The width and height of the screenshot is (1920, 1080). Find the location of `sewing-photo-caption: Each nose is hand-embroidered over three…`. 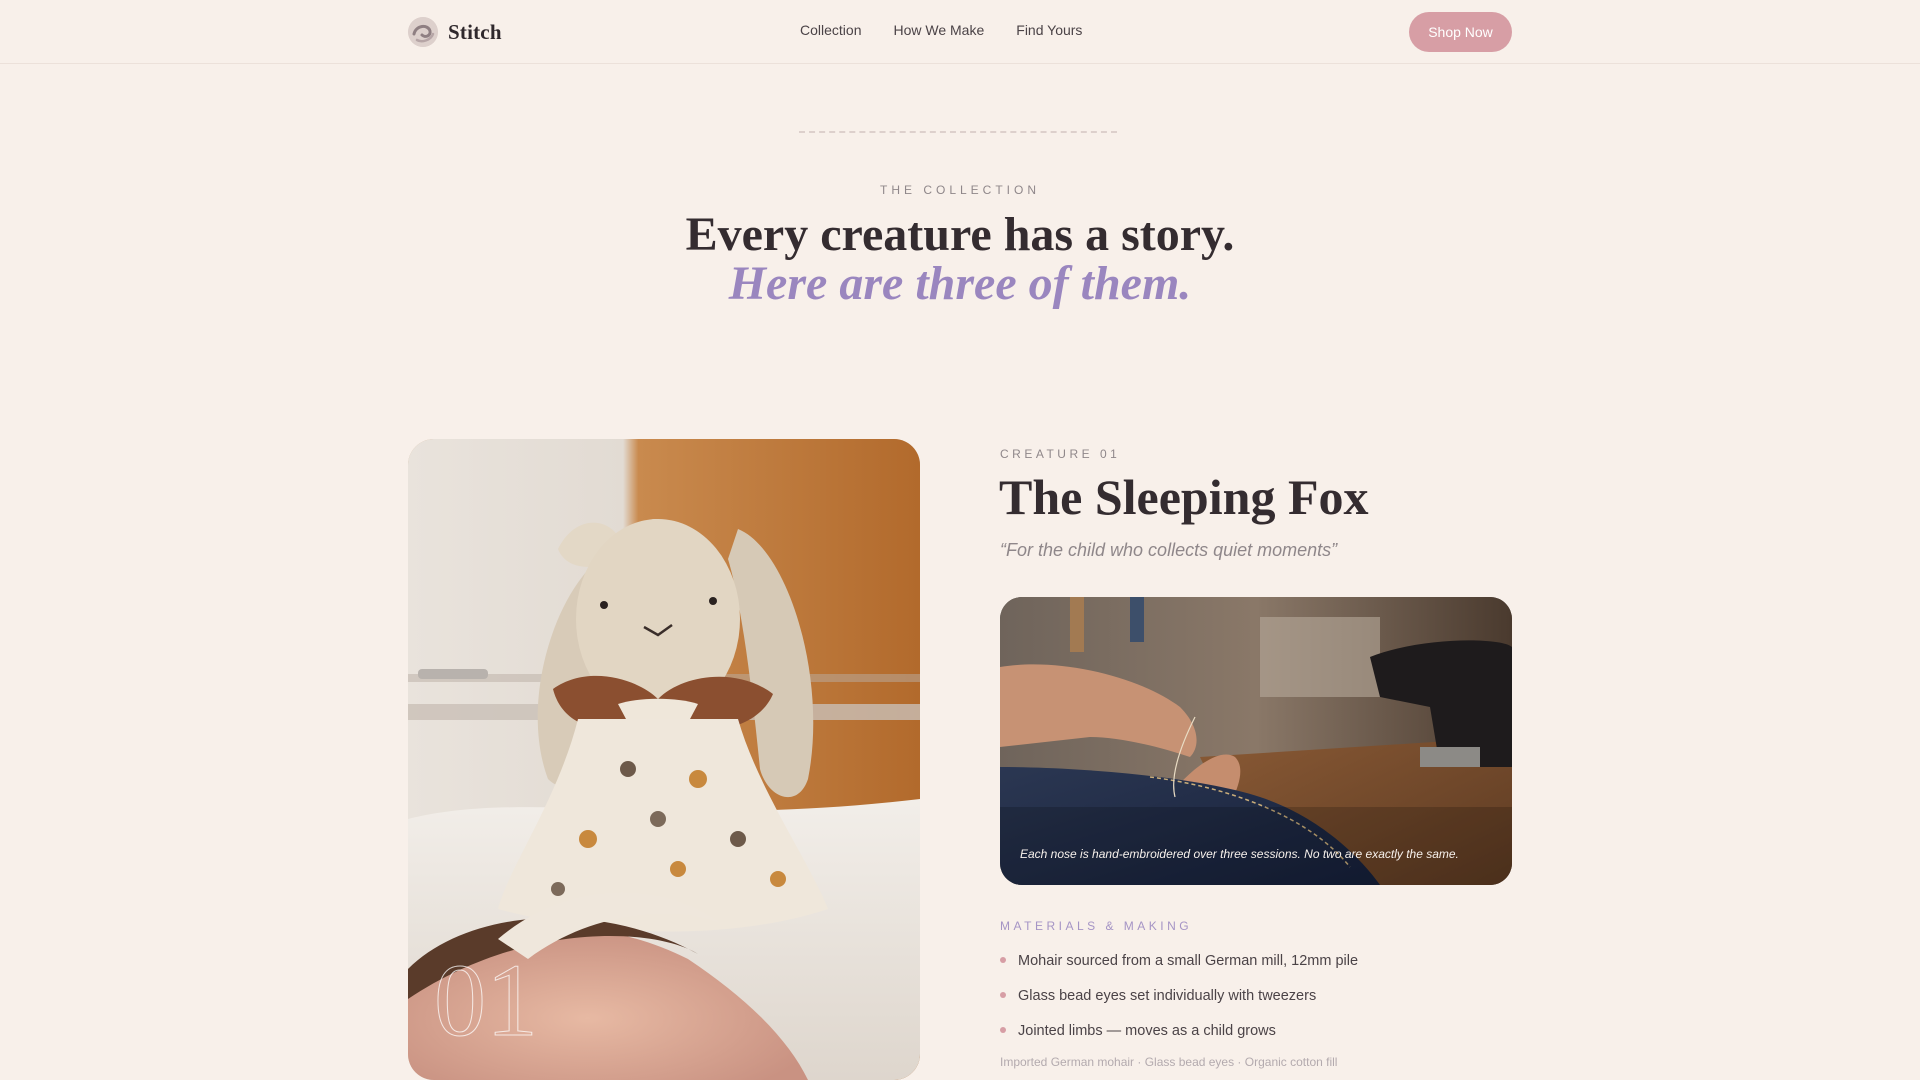

sewing-photo-caption: Each nose is hand-embroidered over three… is located at coordinates (1239, 854).